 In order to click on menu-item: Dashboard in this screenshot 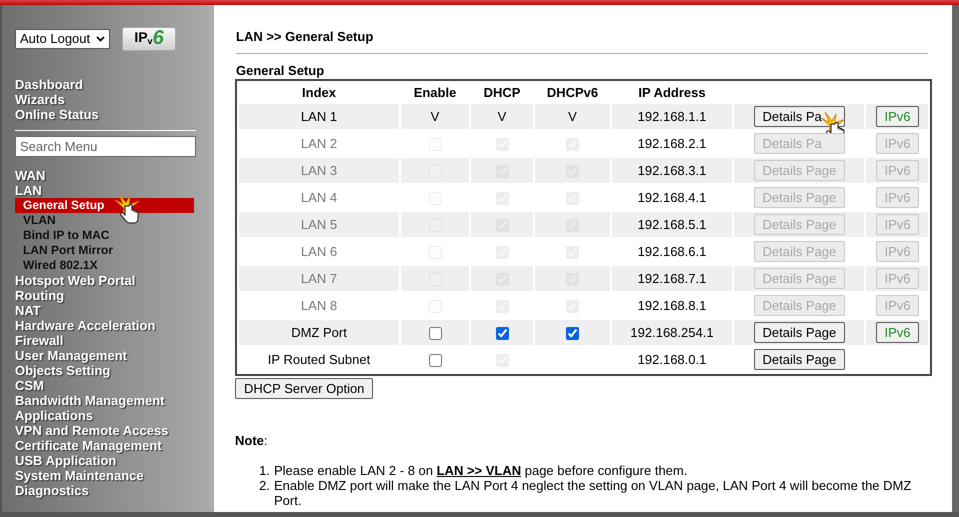, I will do `click(114, 84)`.